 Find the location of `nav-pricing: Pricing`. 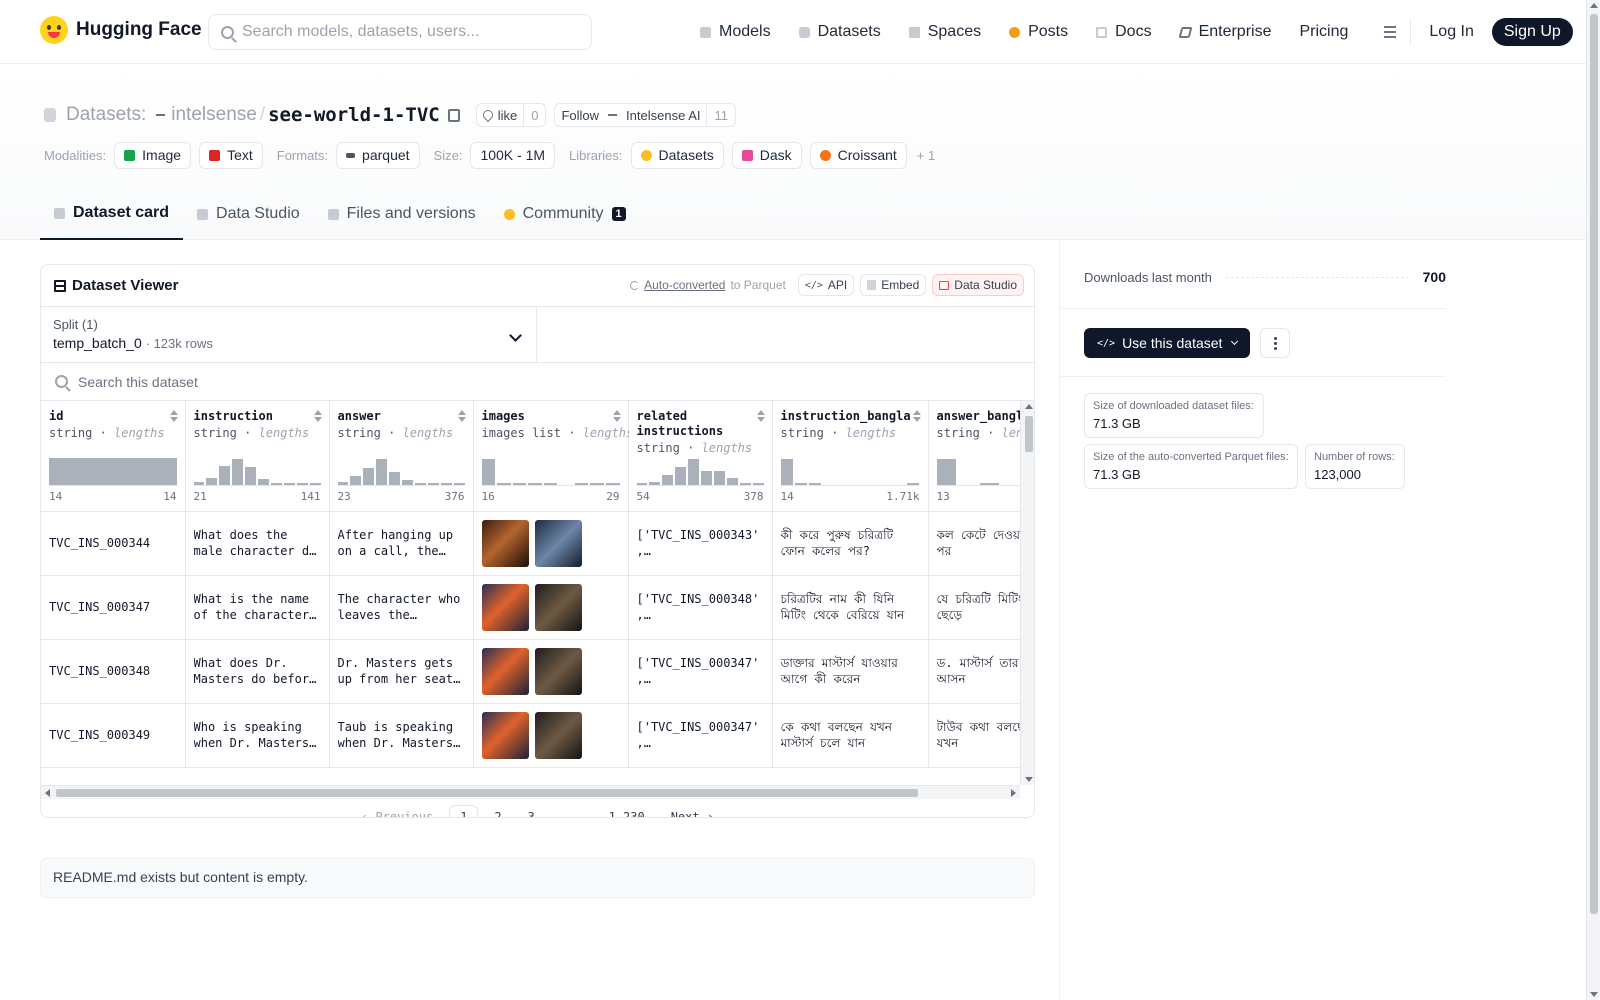

nav-pricing: Pricing is located at coordinates (1323, 32).